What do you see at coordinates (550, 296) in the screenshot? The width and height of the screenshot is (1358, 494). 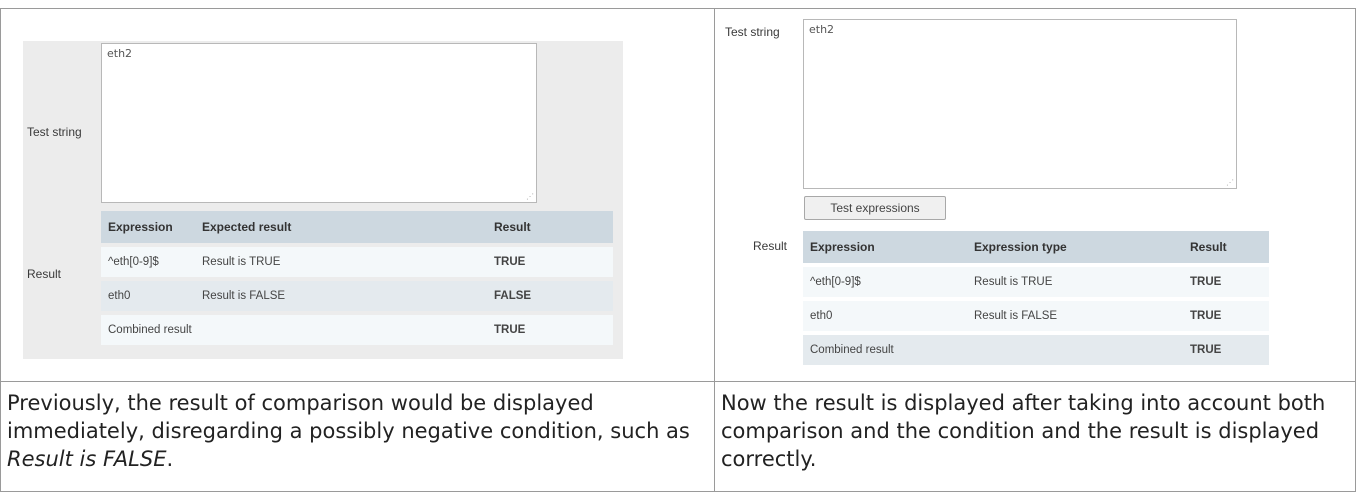 I see `result-cell: FALSE` at bounding box center [550, 296].